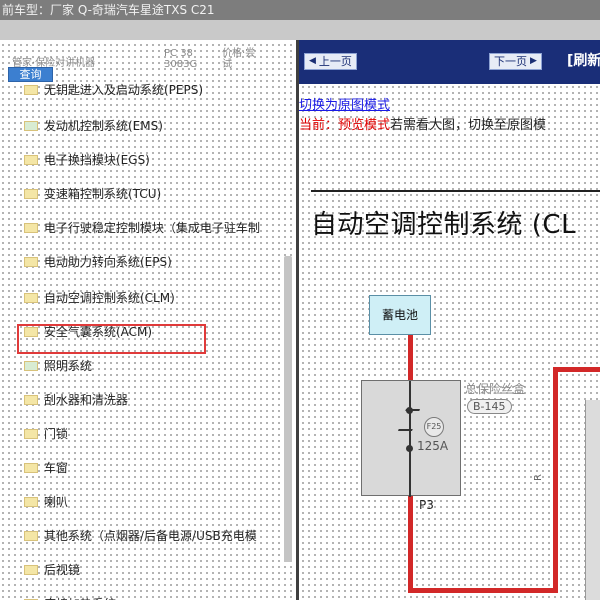 The image size is (600, 600). What do you see at coordinates (239, 59) in the screenshot?
I see `header-column-c: 价格·尝 试` at bounding box center [239, 59].